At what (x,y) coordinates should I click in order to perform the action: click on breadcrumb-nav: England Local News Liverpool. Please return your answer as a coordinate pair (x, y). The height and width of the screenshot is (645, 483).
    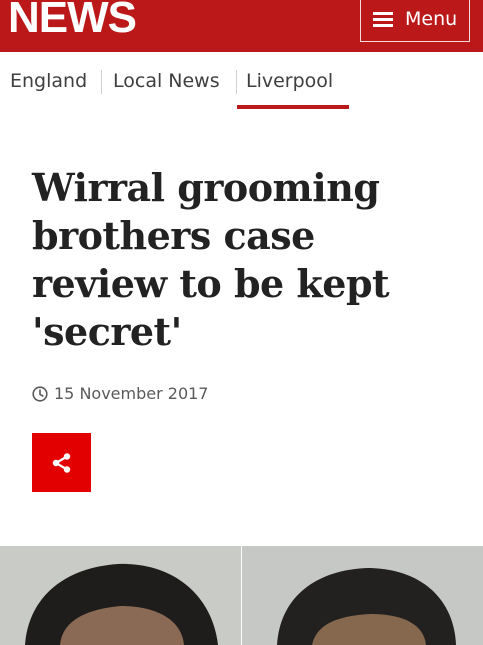
    Looking at the image, I should click on (241, 82).